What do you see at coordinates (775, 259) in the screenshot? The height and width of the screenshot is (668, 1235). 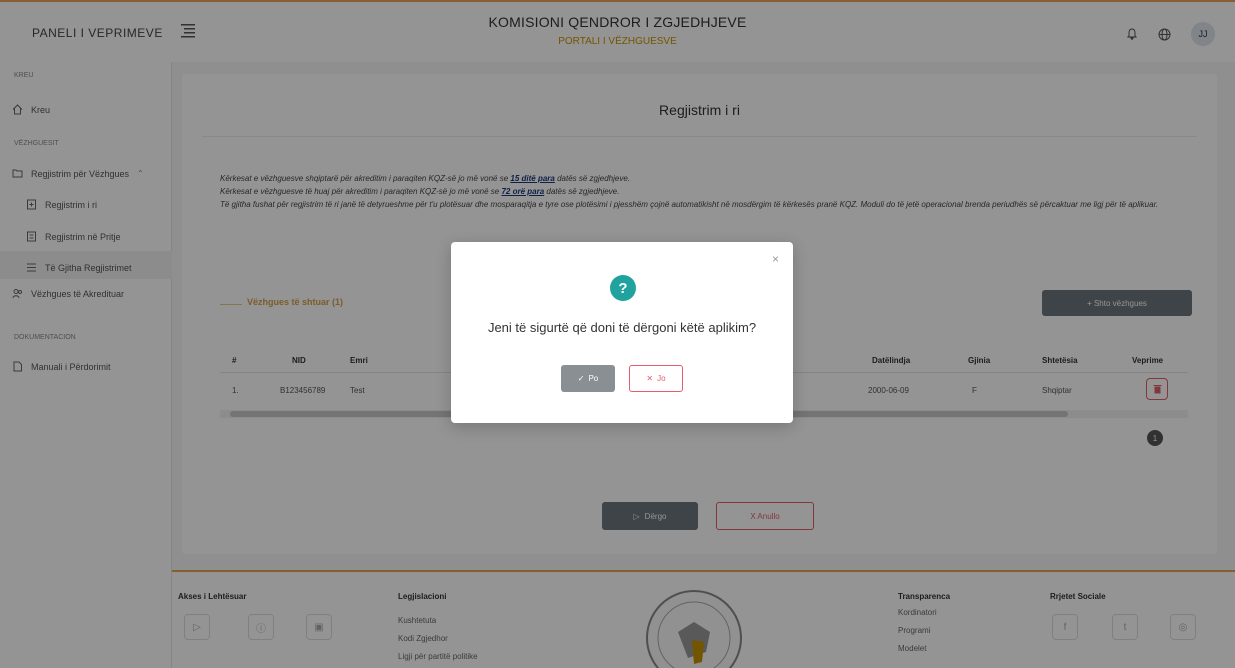 I see `close-icon: ×` at bounding box center [775, 259].